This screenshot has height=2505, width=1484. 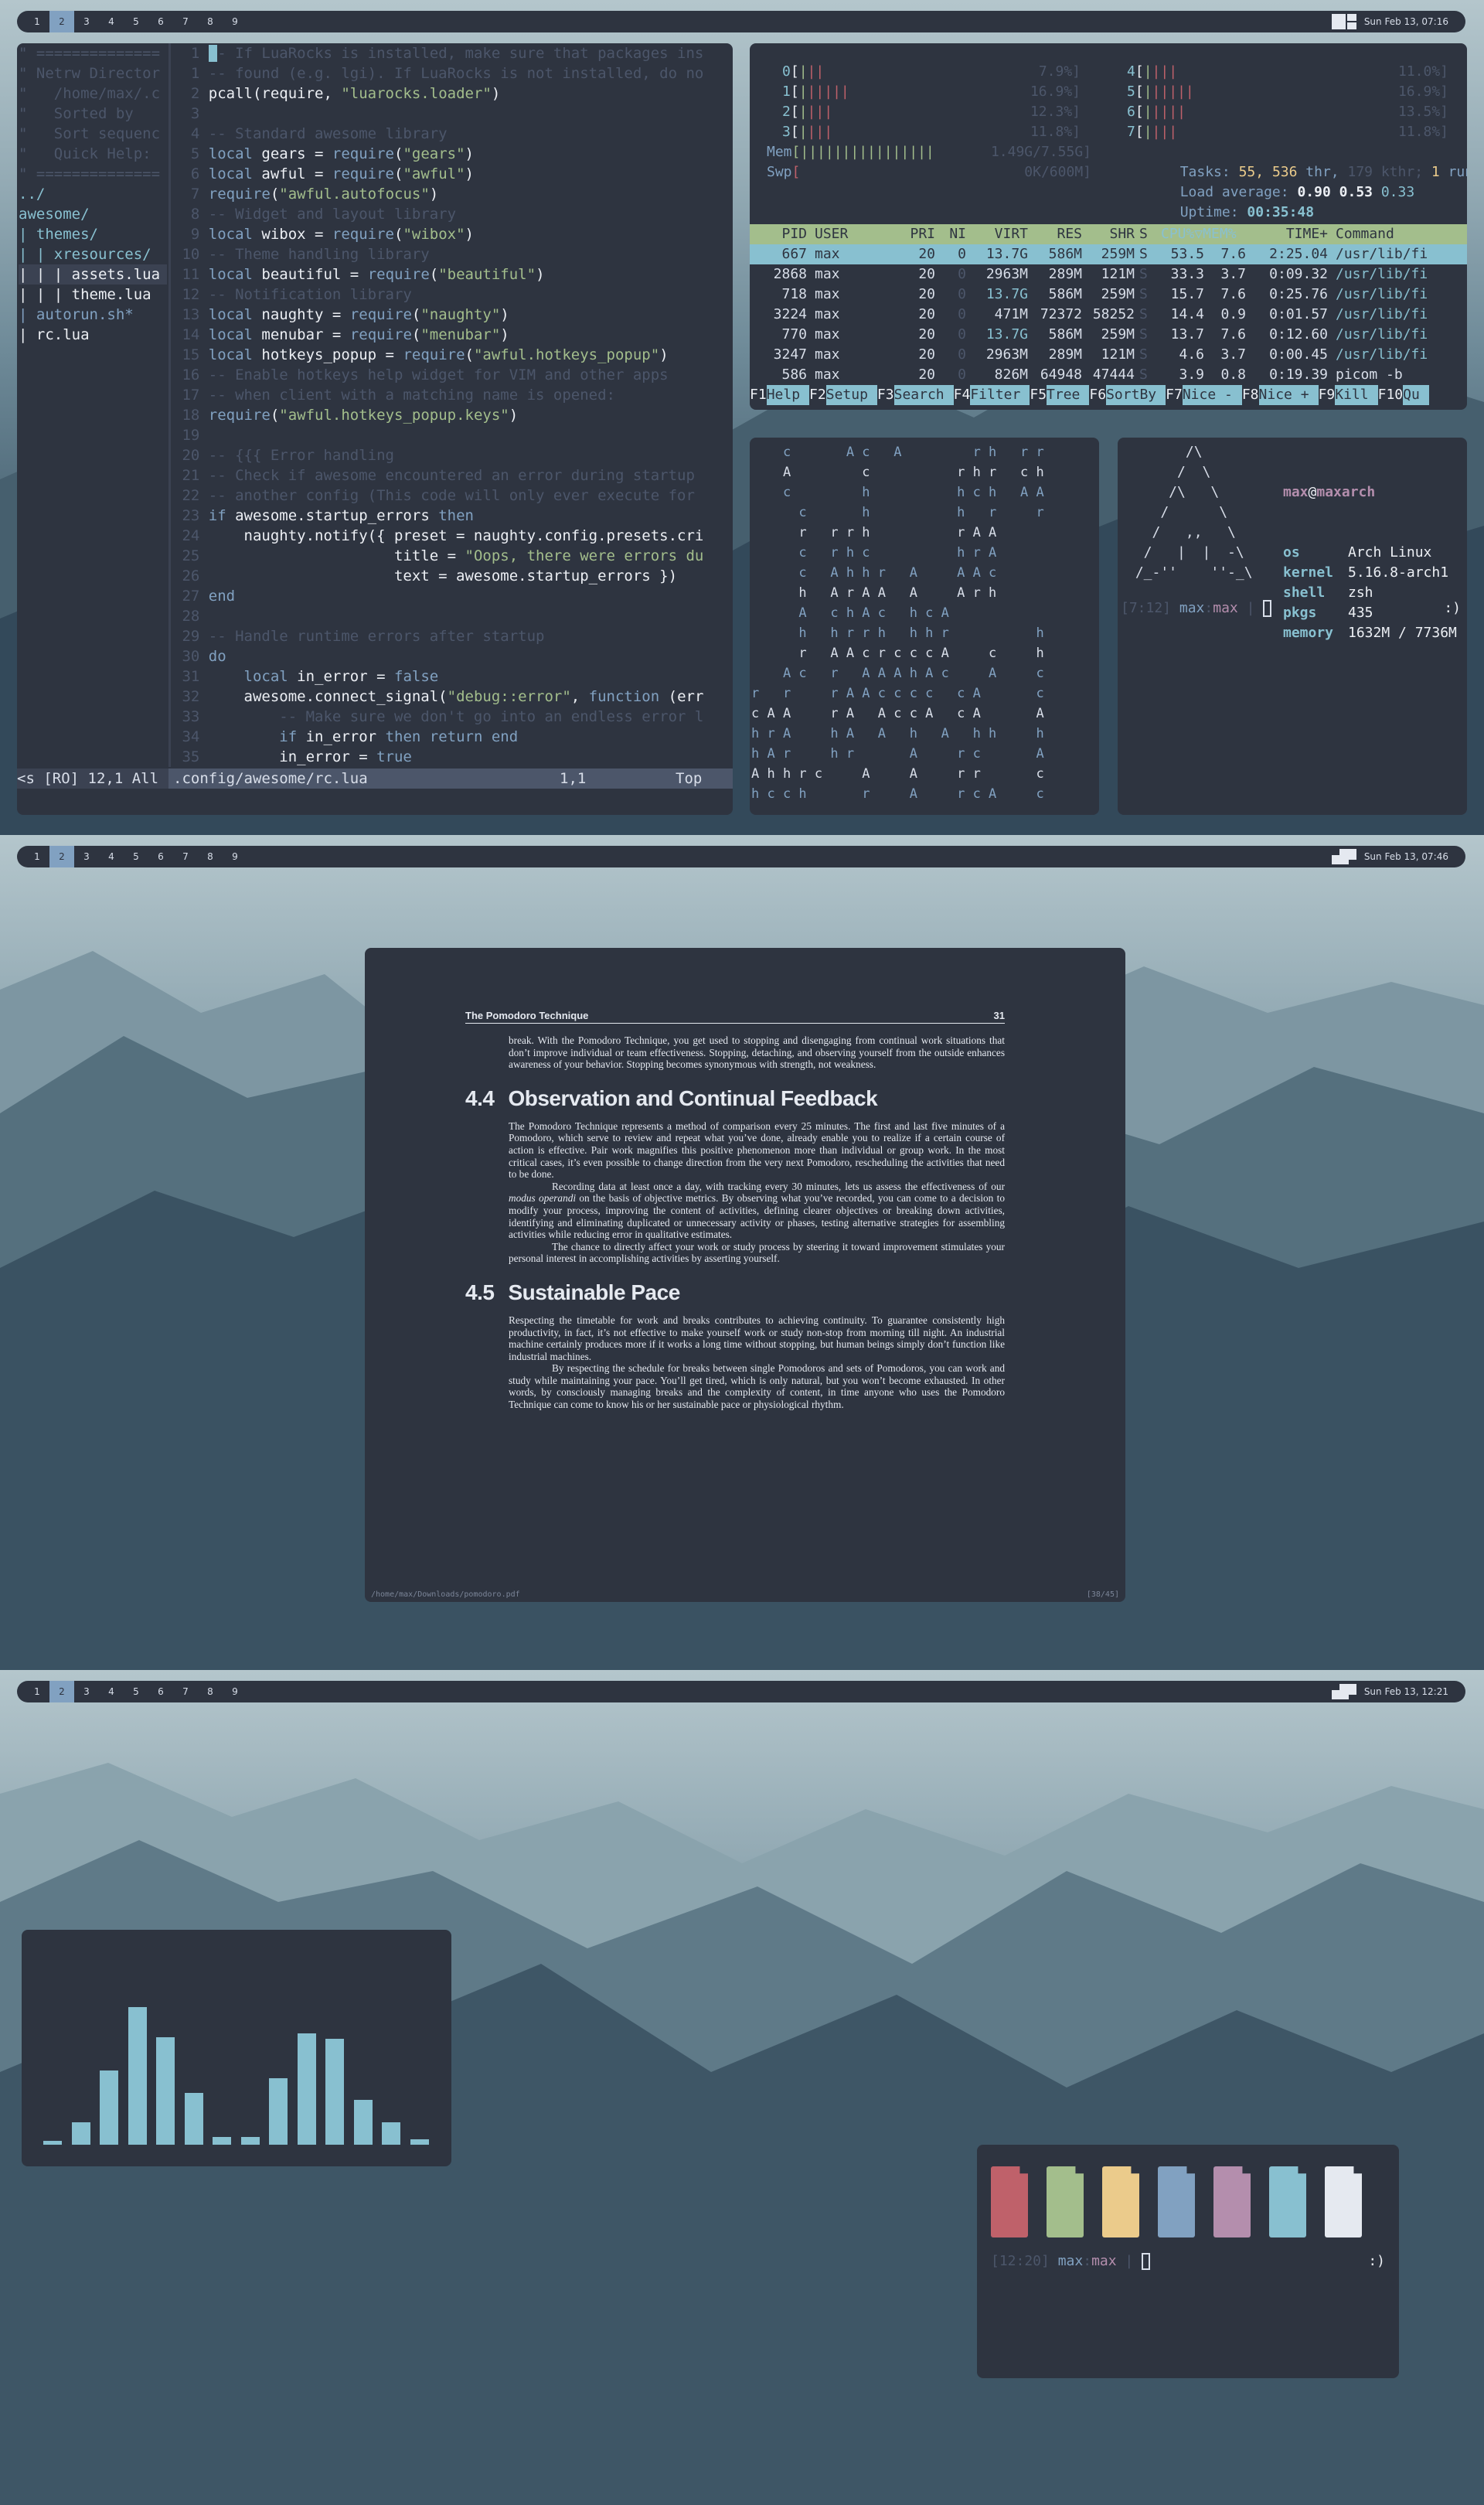 What do you see at coordinates (926, 294) in the screenshot?
I see `table-cell: 20` at bounding box center [926, 294].